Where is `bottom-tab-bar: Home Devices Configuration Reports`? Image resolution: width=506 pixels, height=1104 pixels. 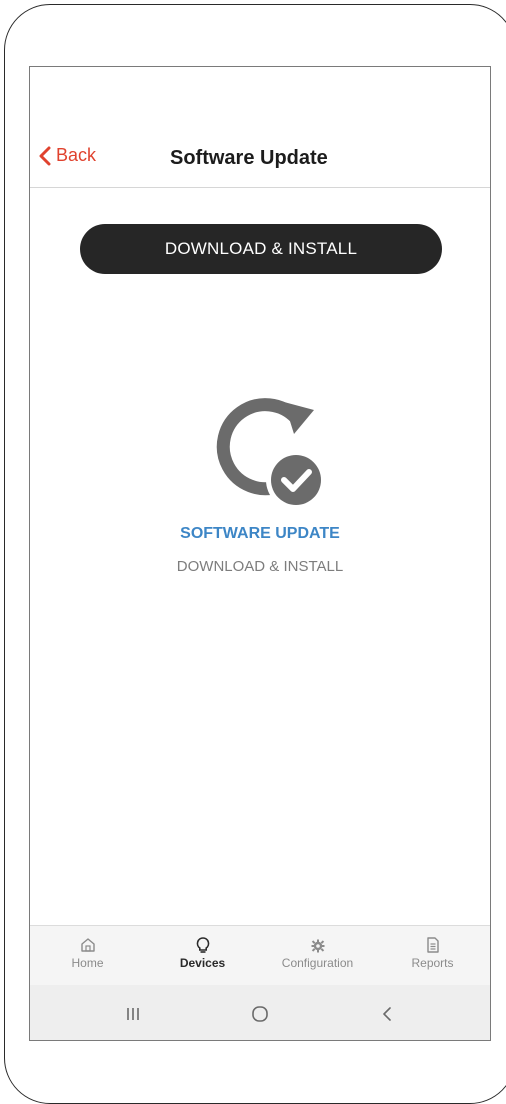 bottom-tab-bar: Home Devices Configuration Reports is located at coordinates (260, 955).